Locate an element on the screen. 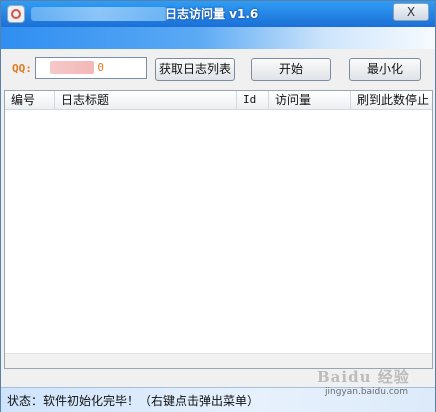 This screenshot has height=412, width=436. watermark-sub: jingyan.baidu.com is located at coordinates (367, 392).